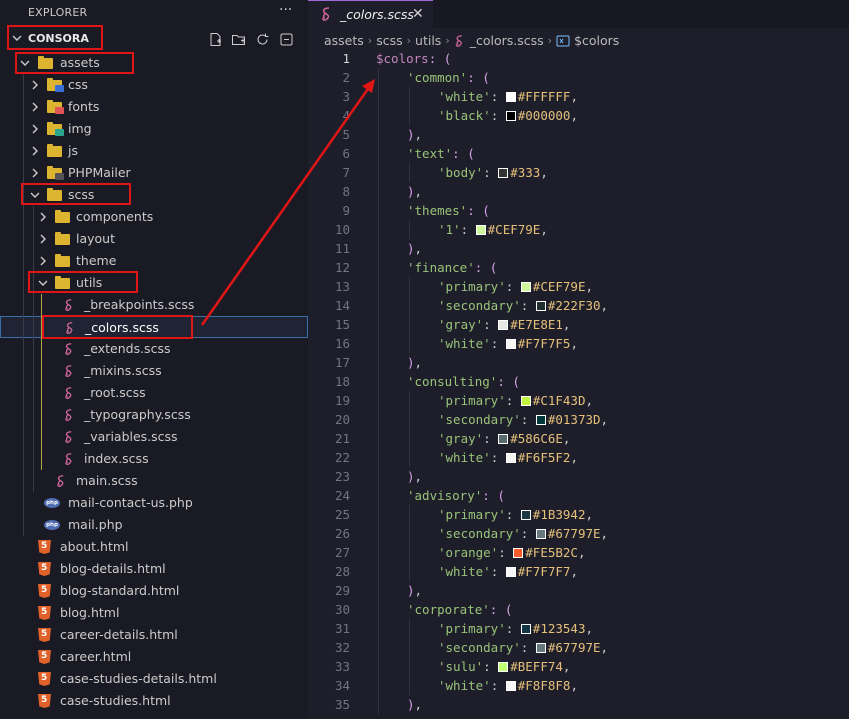 Image resolution: width=849 pixels, height=719 pixels. I want to click on tree-item-label: blog-standard.html, so click(120, 590).